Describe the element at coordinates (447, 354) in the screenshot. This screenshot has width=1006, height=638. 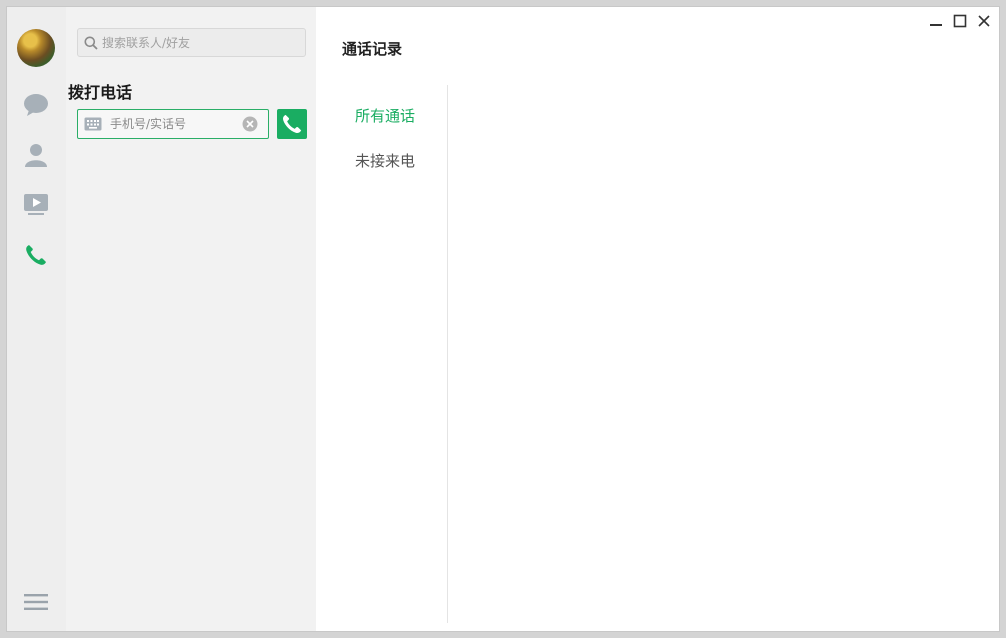
I see `divider` at that location.